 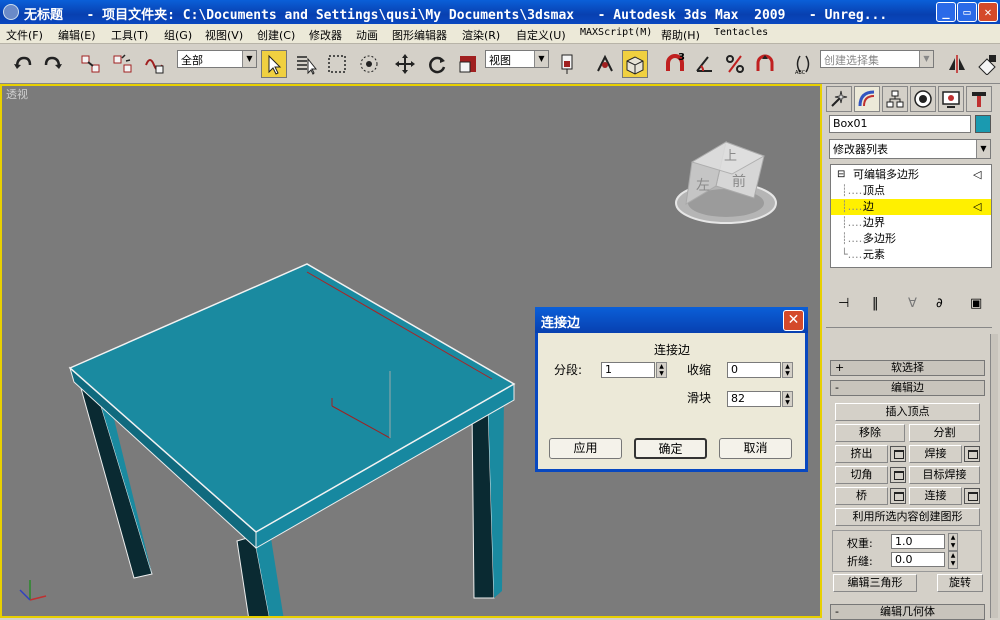 I want to click on split-button: 分割, so click(x=944, y=433).